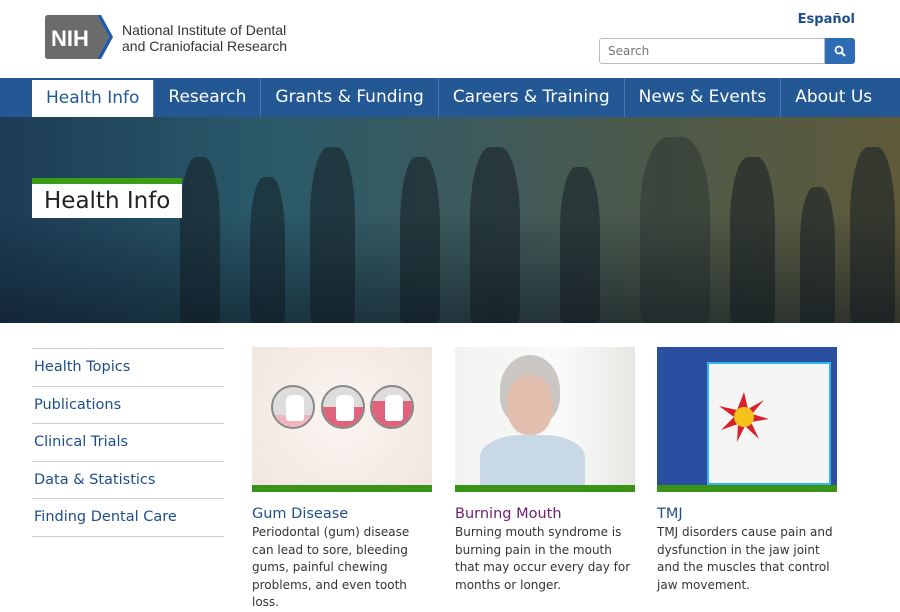 The height and width of the screenshot is (612, 900). What do you see at coordinates (342, 514) in the screenshot?
I see `card-title: Gum Disease` at bounding box center [342, 514].